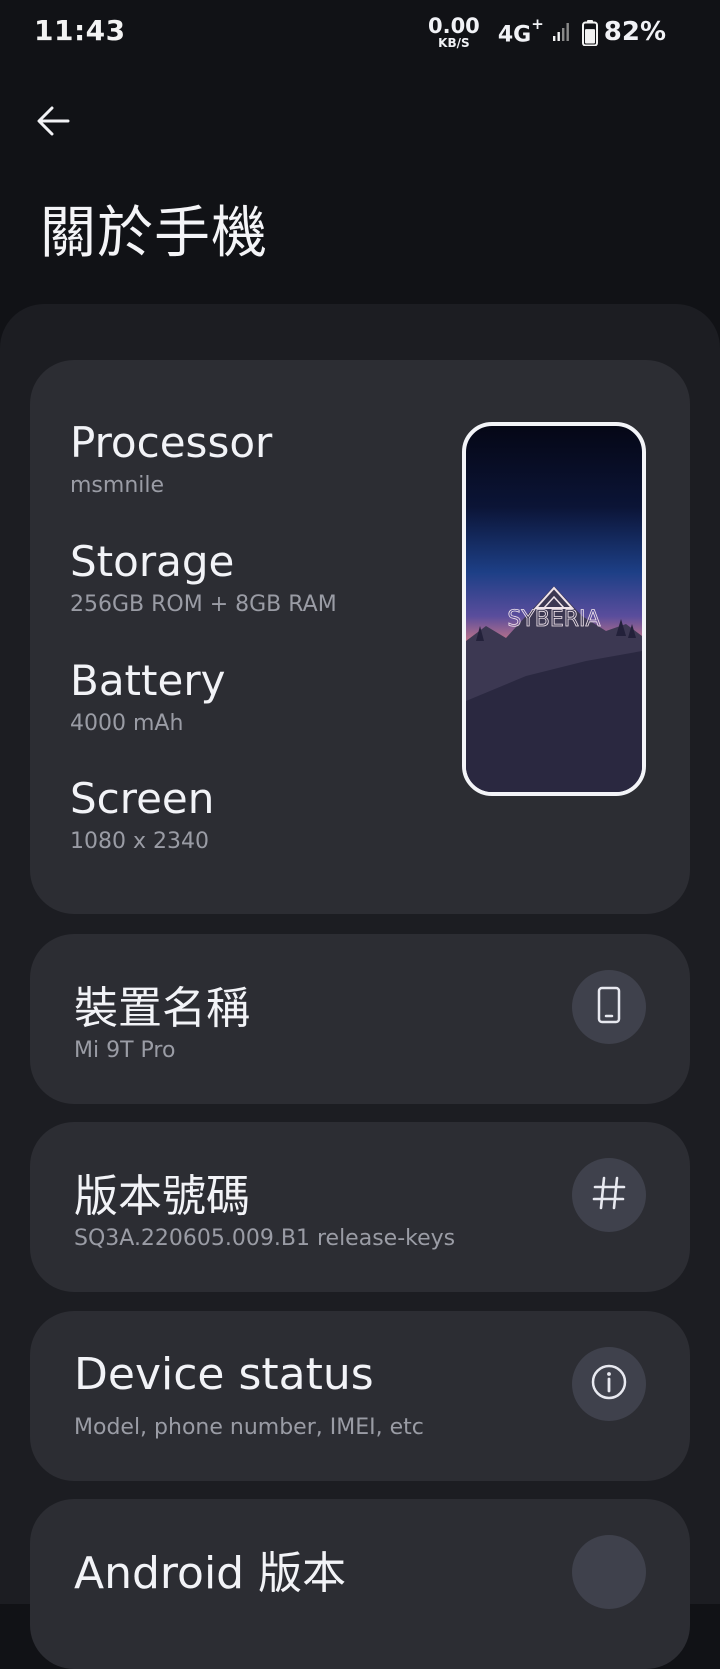 This screenshot has height=1669, width=720. I want to click on android-version-item: Android 版本, so click(360, 1584).